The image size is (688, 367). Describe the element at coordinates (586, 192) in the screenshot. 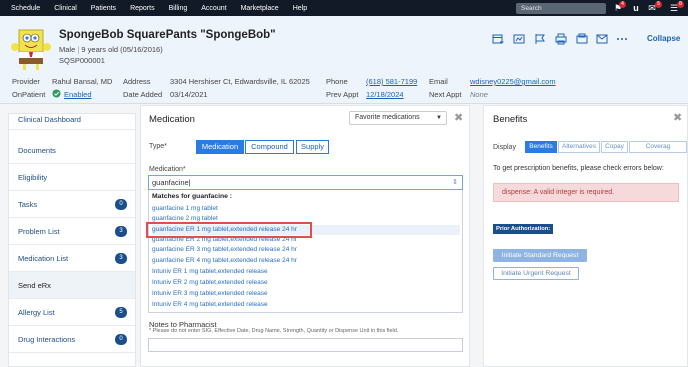

I see `benefits-error-alert: dispense: A valid integer is required.` at that location.